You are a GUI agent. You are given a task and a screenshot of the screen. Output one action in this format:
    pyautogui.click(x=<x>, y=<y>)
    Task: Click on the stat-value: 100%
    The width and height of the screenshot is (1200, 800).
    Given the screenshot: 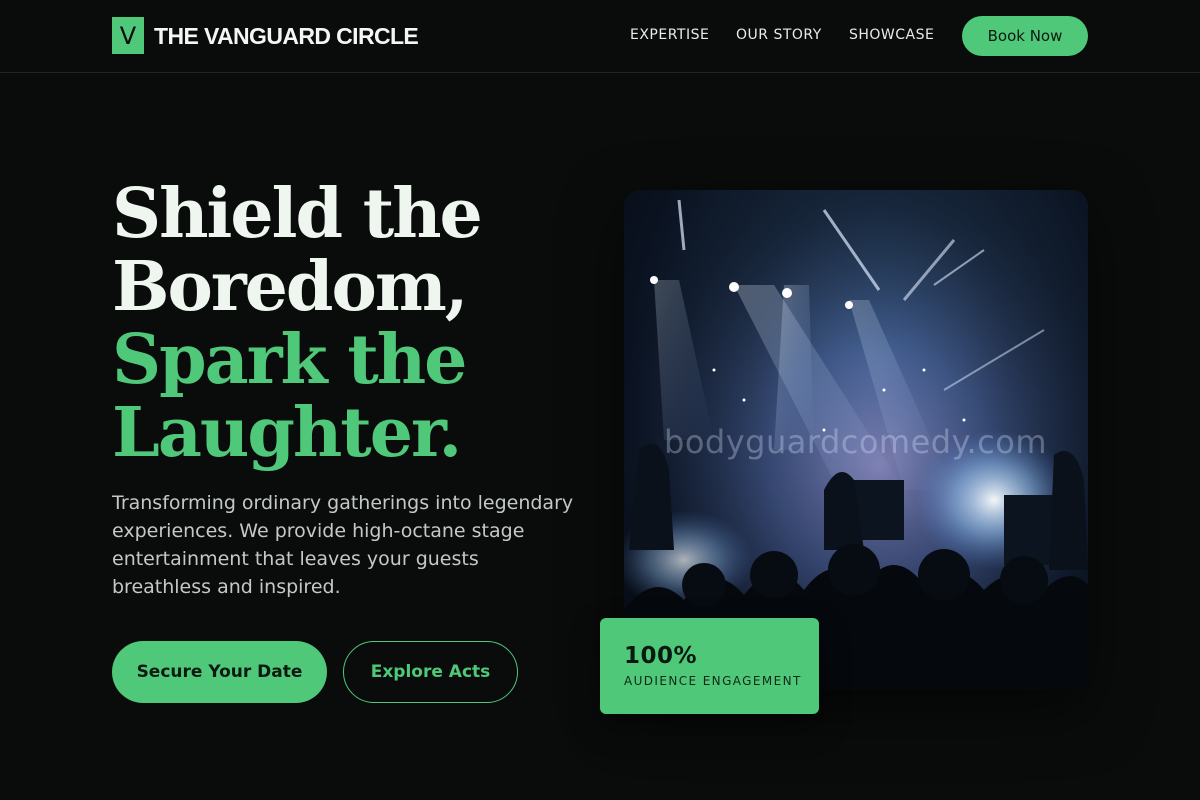 What is the action you would take?
    pyautogui.click(x=661, y=656)
    